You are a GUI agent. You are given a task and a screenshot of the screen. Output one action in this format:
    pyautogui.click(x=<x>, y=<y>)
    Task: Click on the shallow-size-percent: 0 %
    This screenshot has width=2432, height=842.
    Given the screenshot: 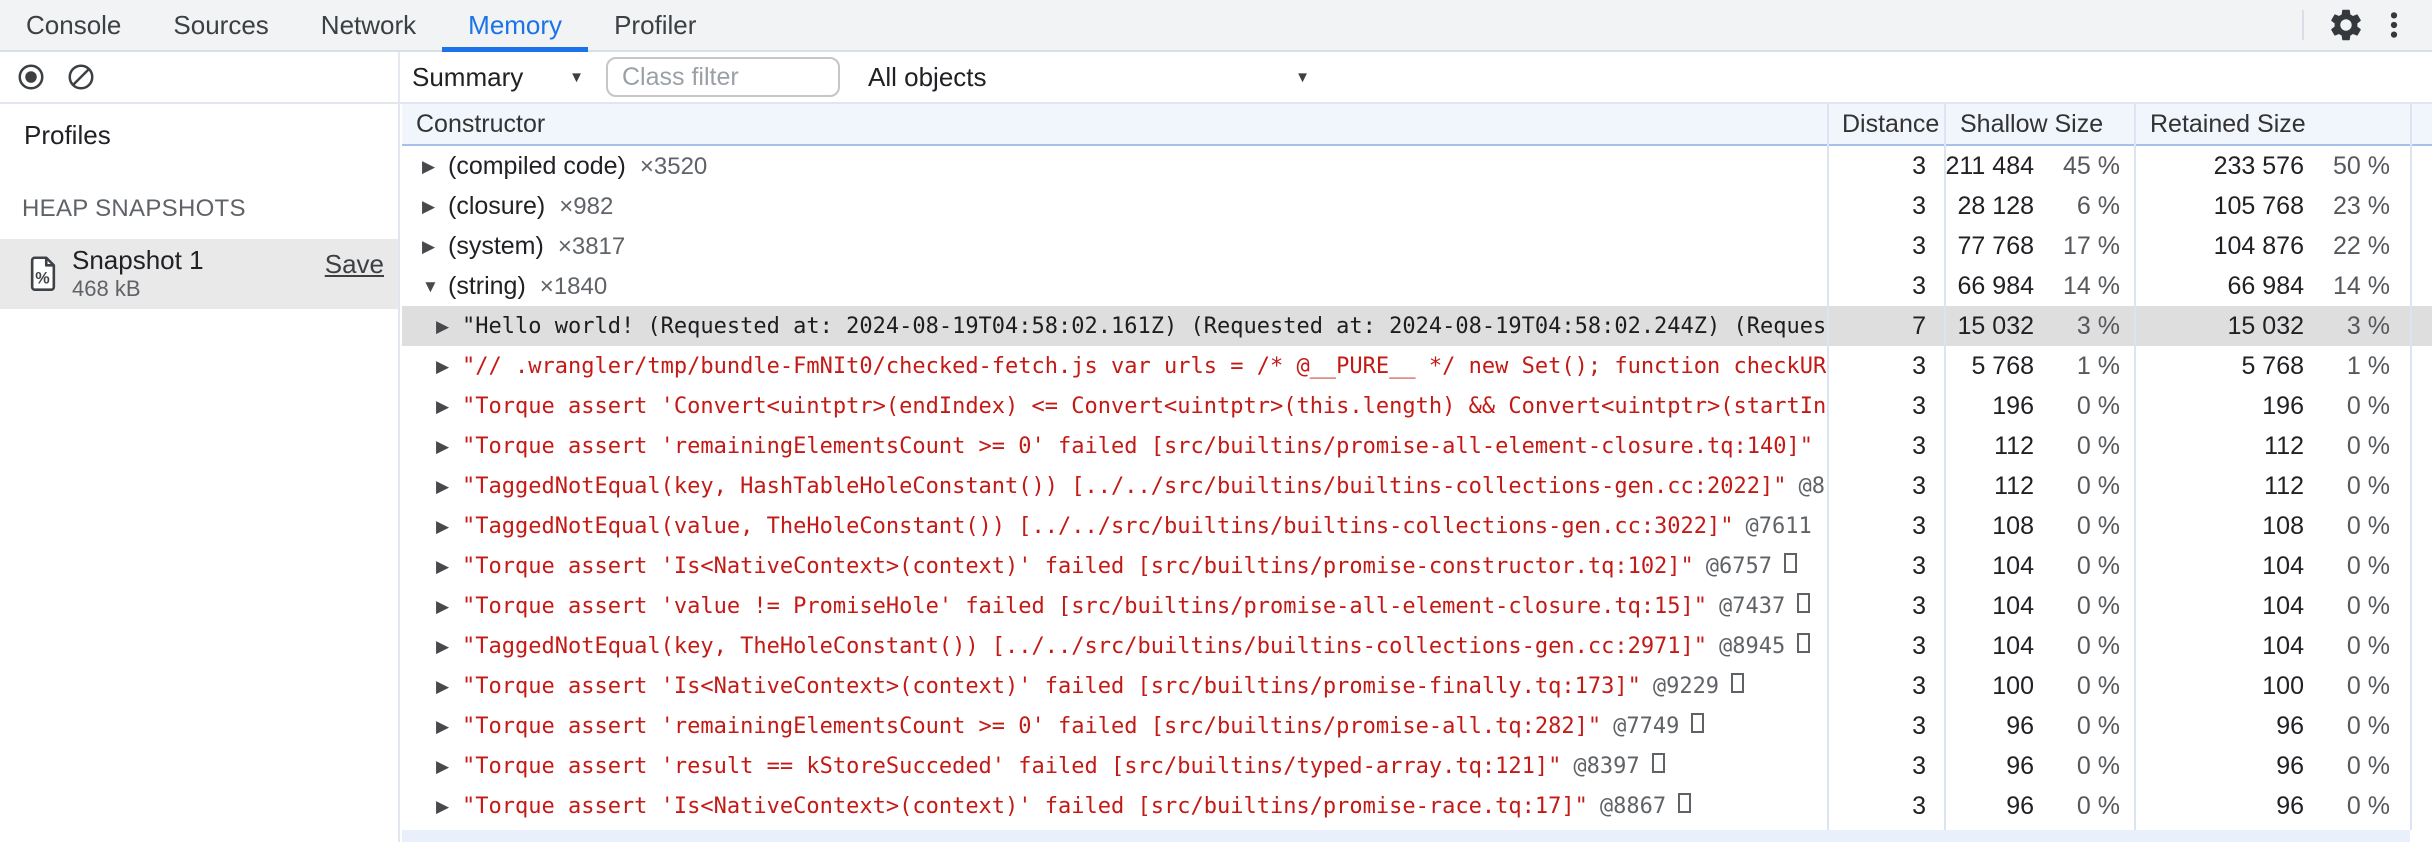 What is the action you would take?
    pyautogui.click(x=2098, y=605)
    